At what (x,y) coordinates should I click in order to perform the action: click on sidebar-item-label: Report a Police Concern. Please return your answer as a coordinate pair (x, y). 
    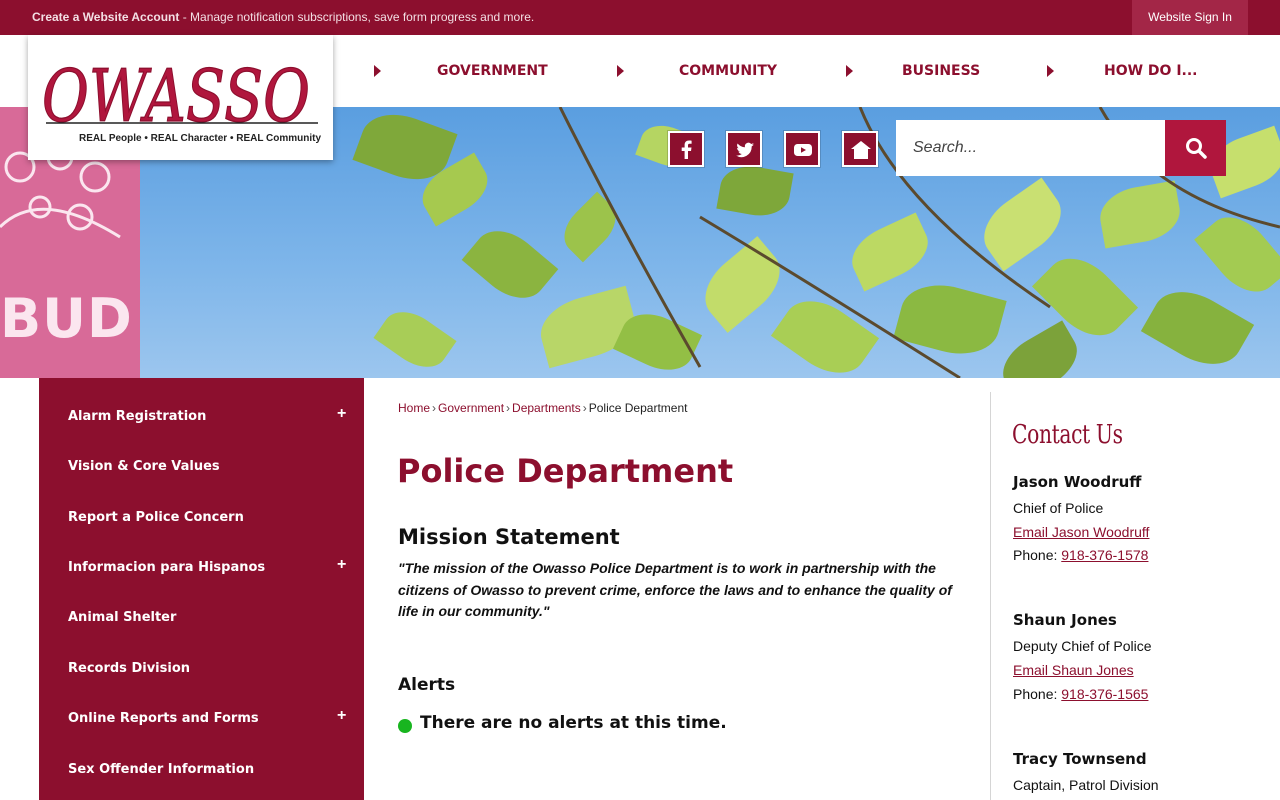
    Looking at the image, I should click on (156, 517).